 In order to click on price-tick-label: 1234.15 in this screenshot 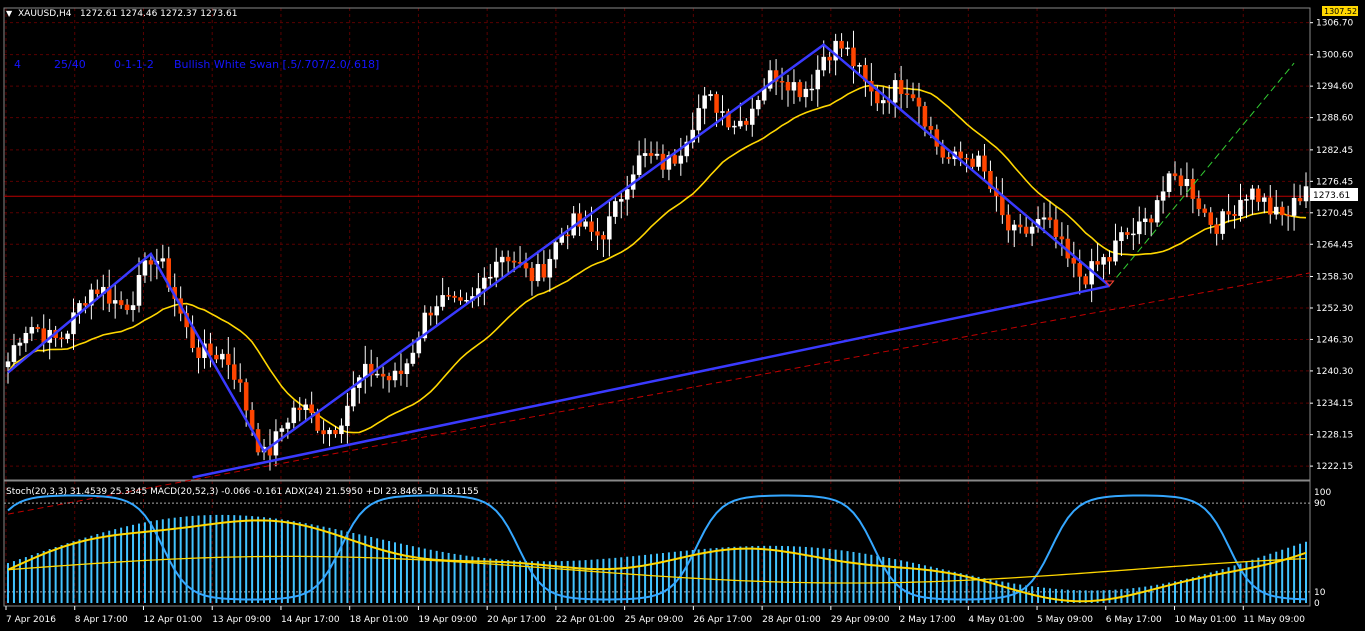, I will do `click(1334, 404)`.